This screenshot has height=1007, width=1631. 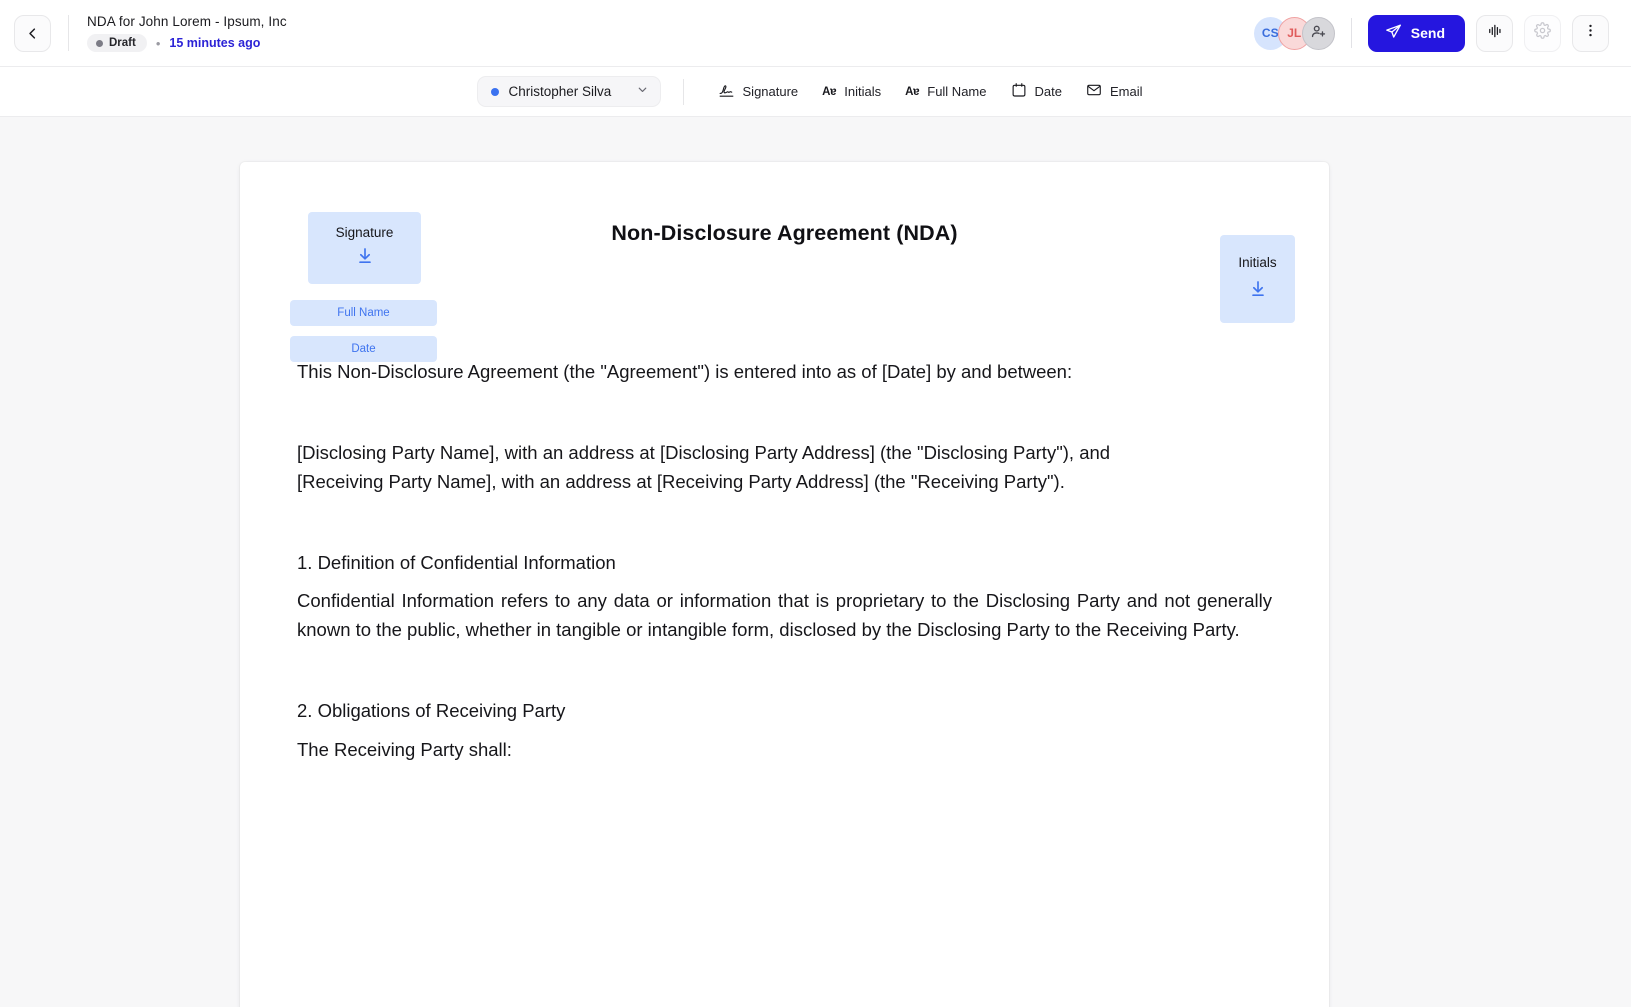 What do you see at coordinates (726, 92) in the screenshot?
I see `signature-icon` at bounding box center [726, 92].